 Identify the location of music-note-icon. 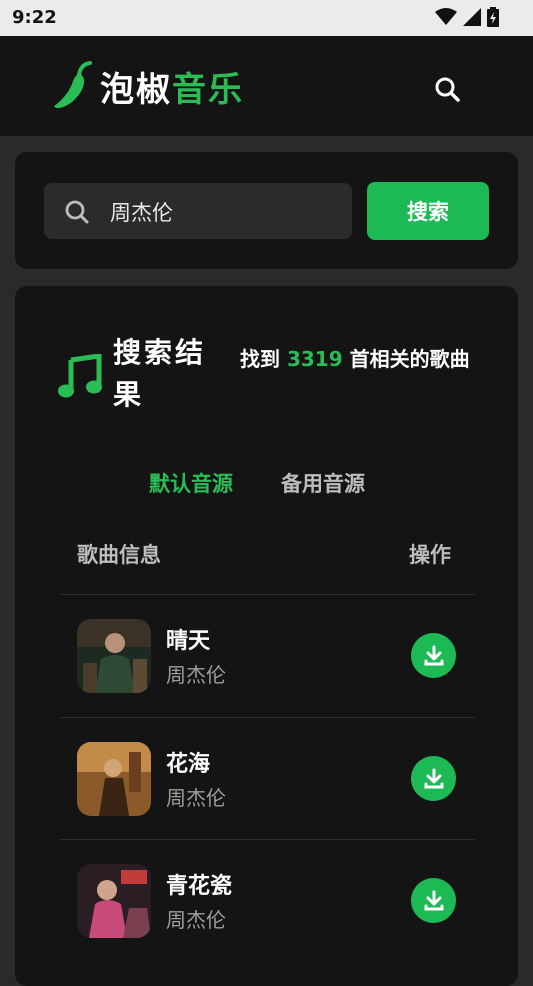
(80, 376).